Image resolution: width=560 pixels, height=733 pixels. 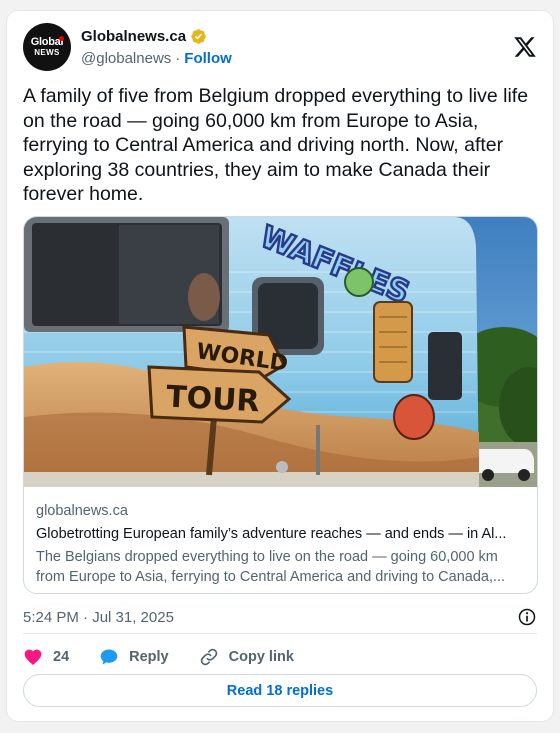 What do you see at coordinates (47, 47) in the screenshot?
I see `avatar: Global NEWS` at bounding box center [47, 47].